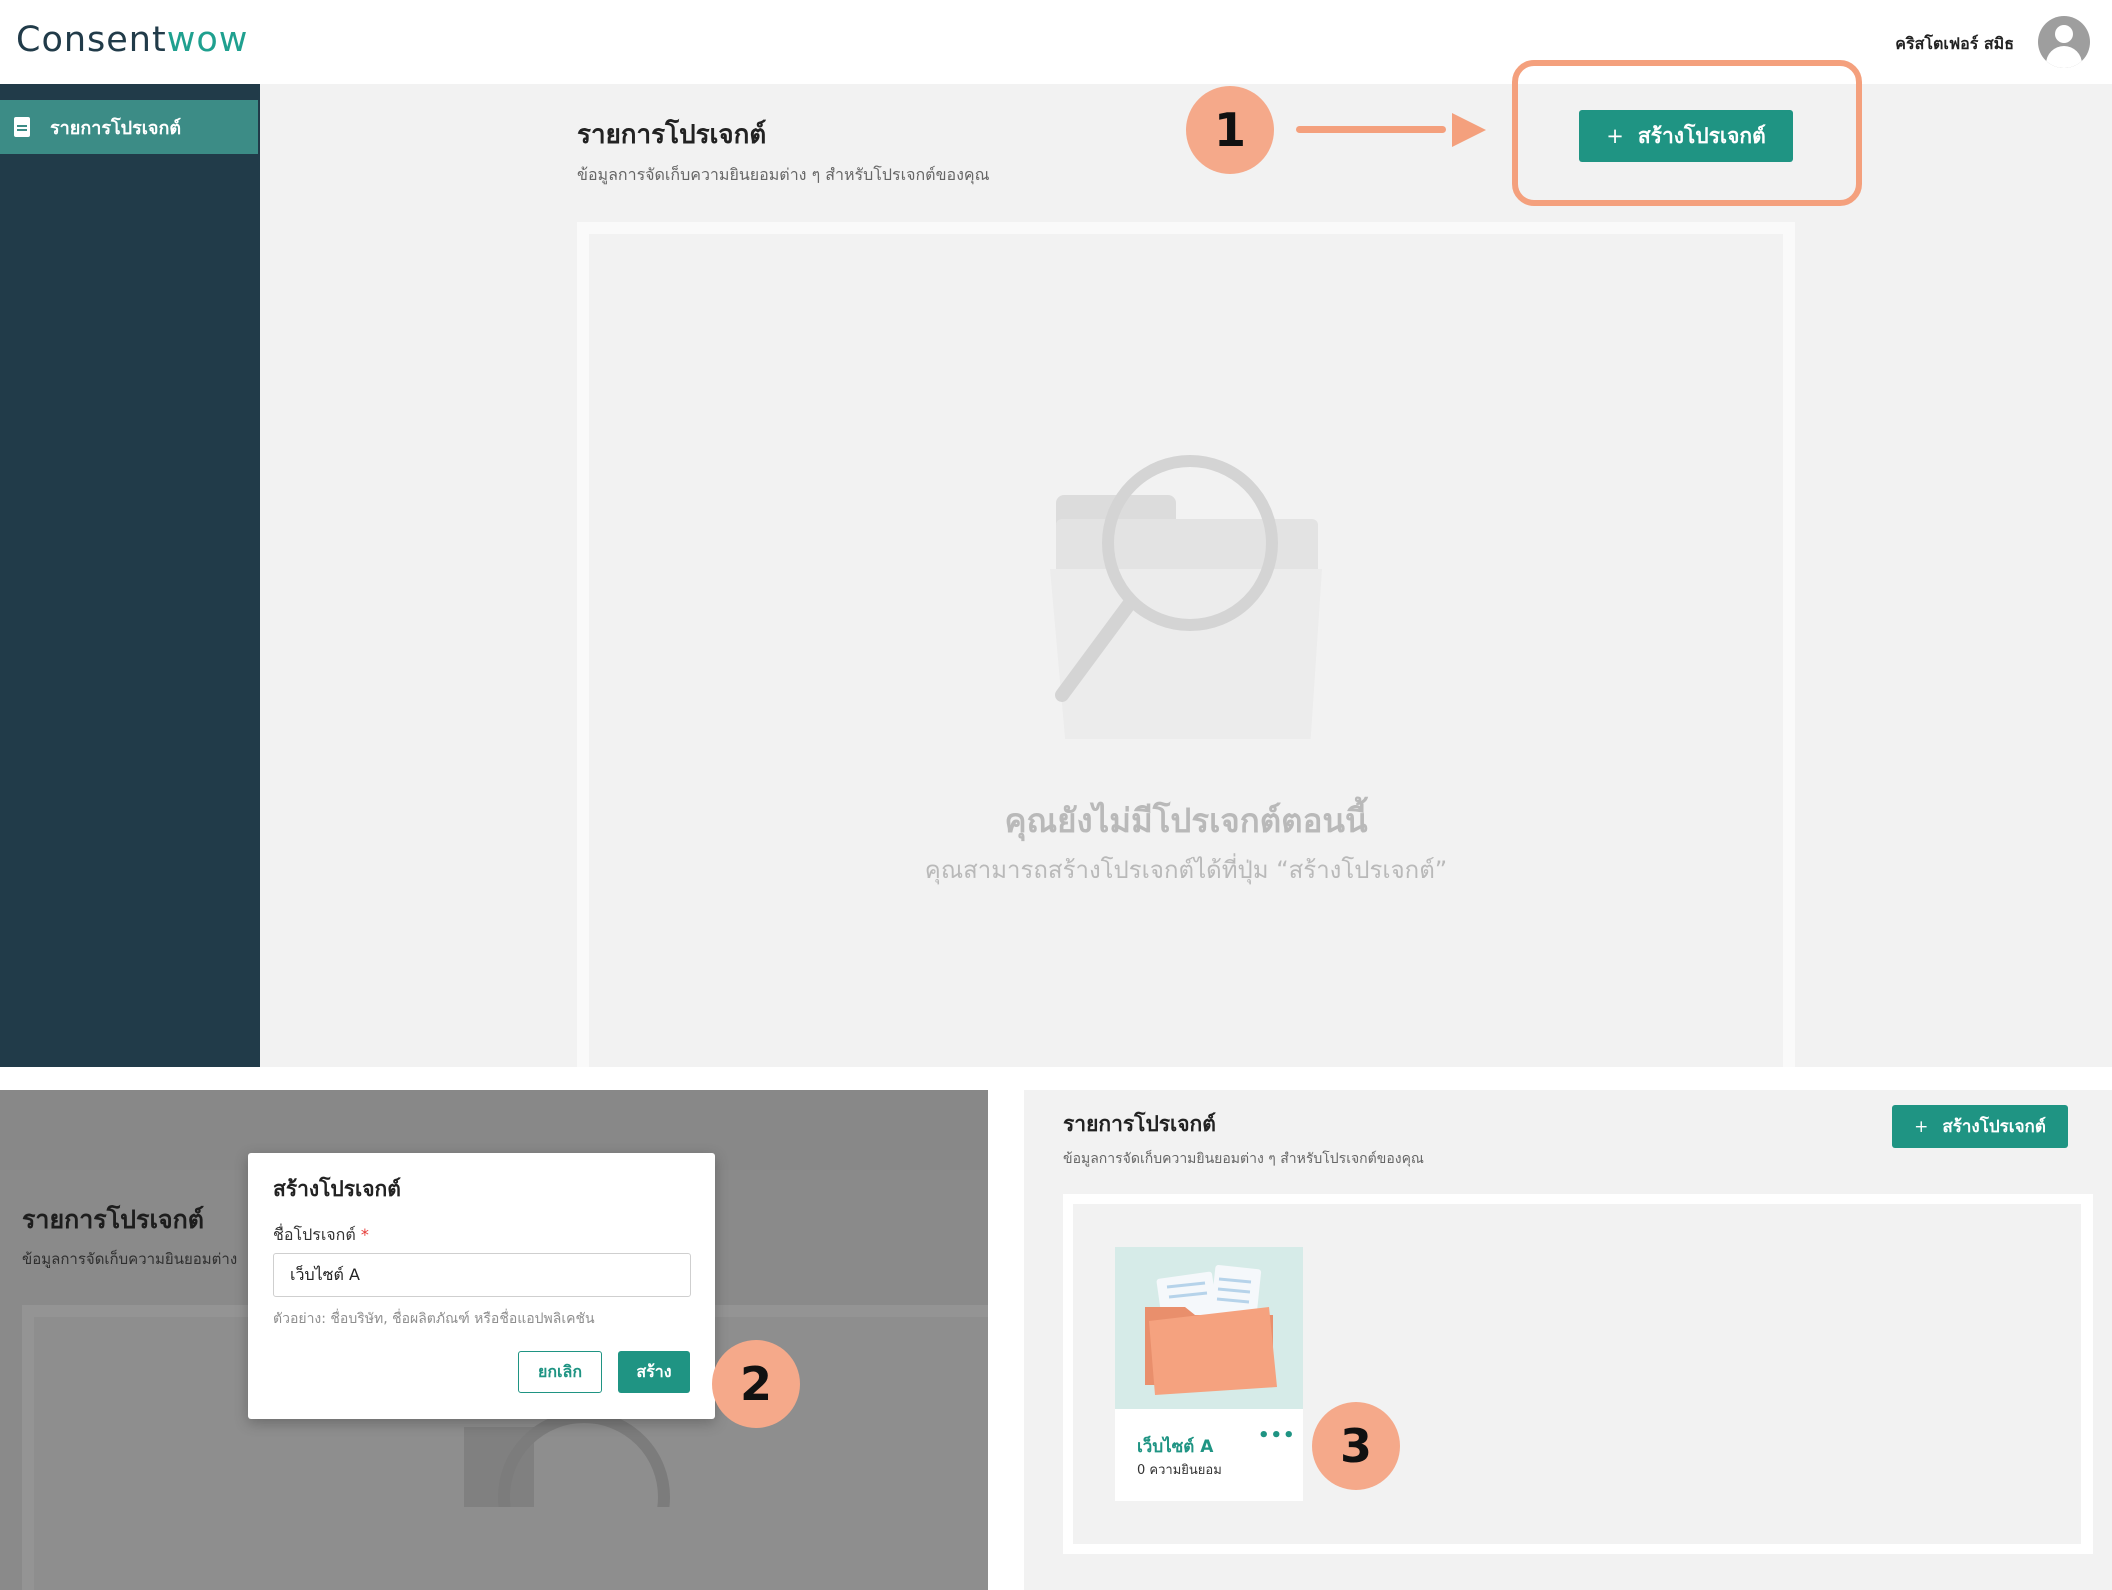 Image resolution: width=2112 pixels, height=1590 pixels. Describe the element at coordinates (1277, 1435) in the screenshot. I see `more-options-icon: •••` at that location.